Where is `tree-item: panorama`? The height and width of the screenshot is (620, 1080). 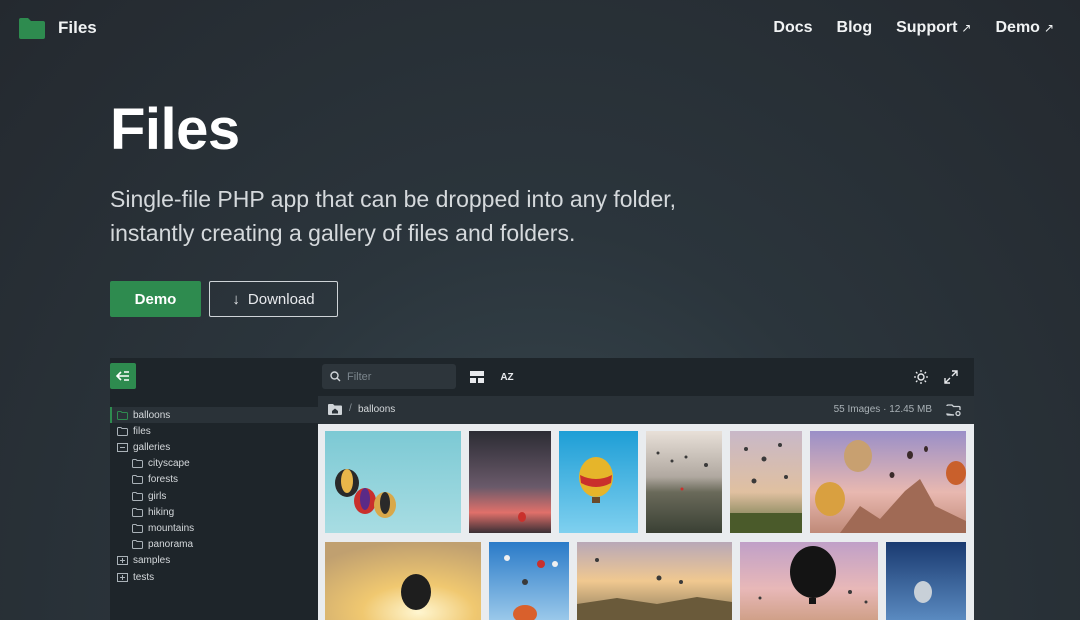
tree-item: panorama is located at coordinates (151, 545).